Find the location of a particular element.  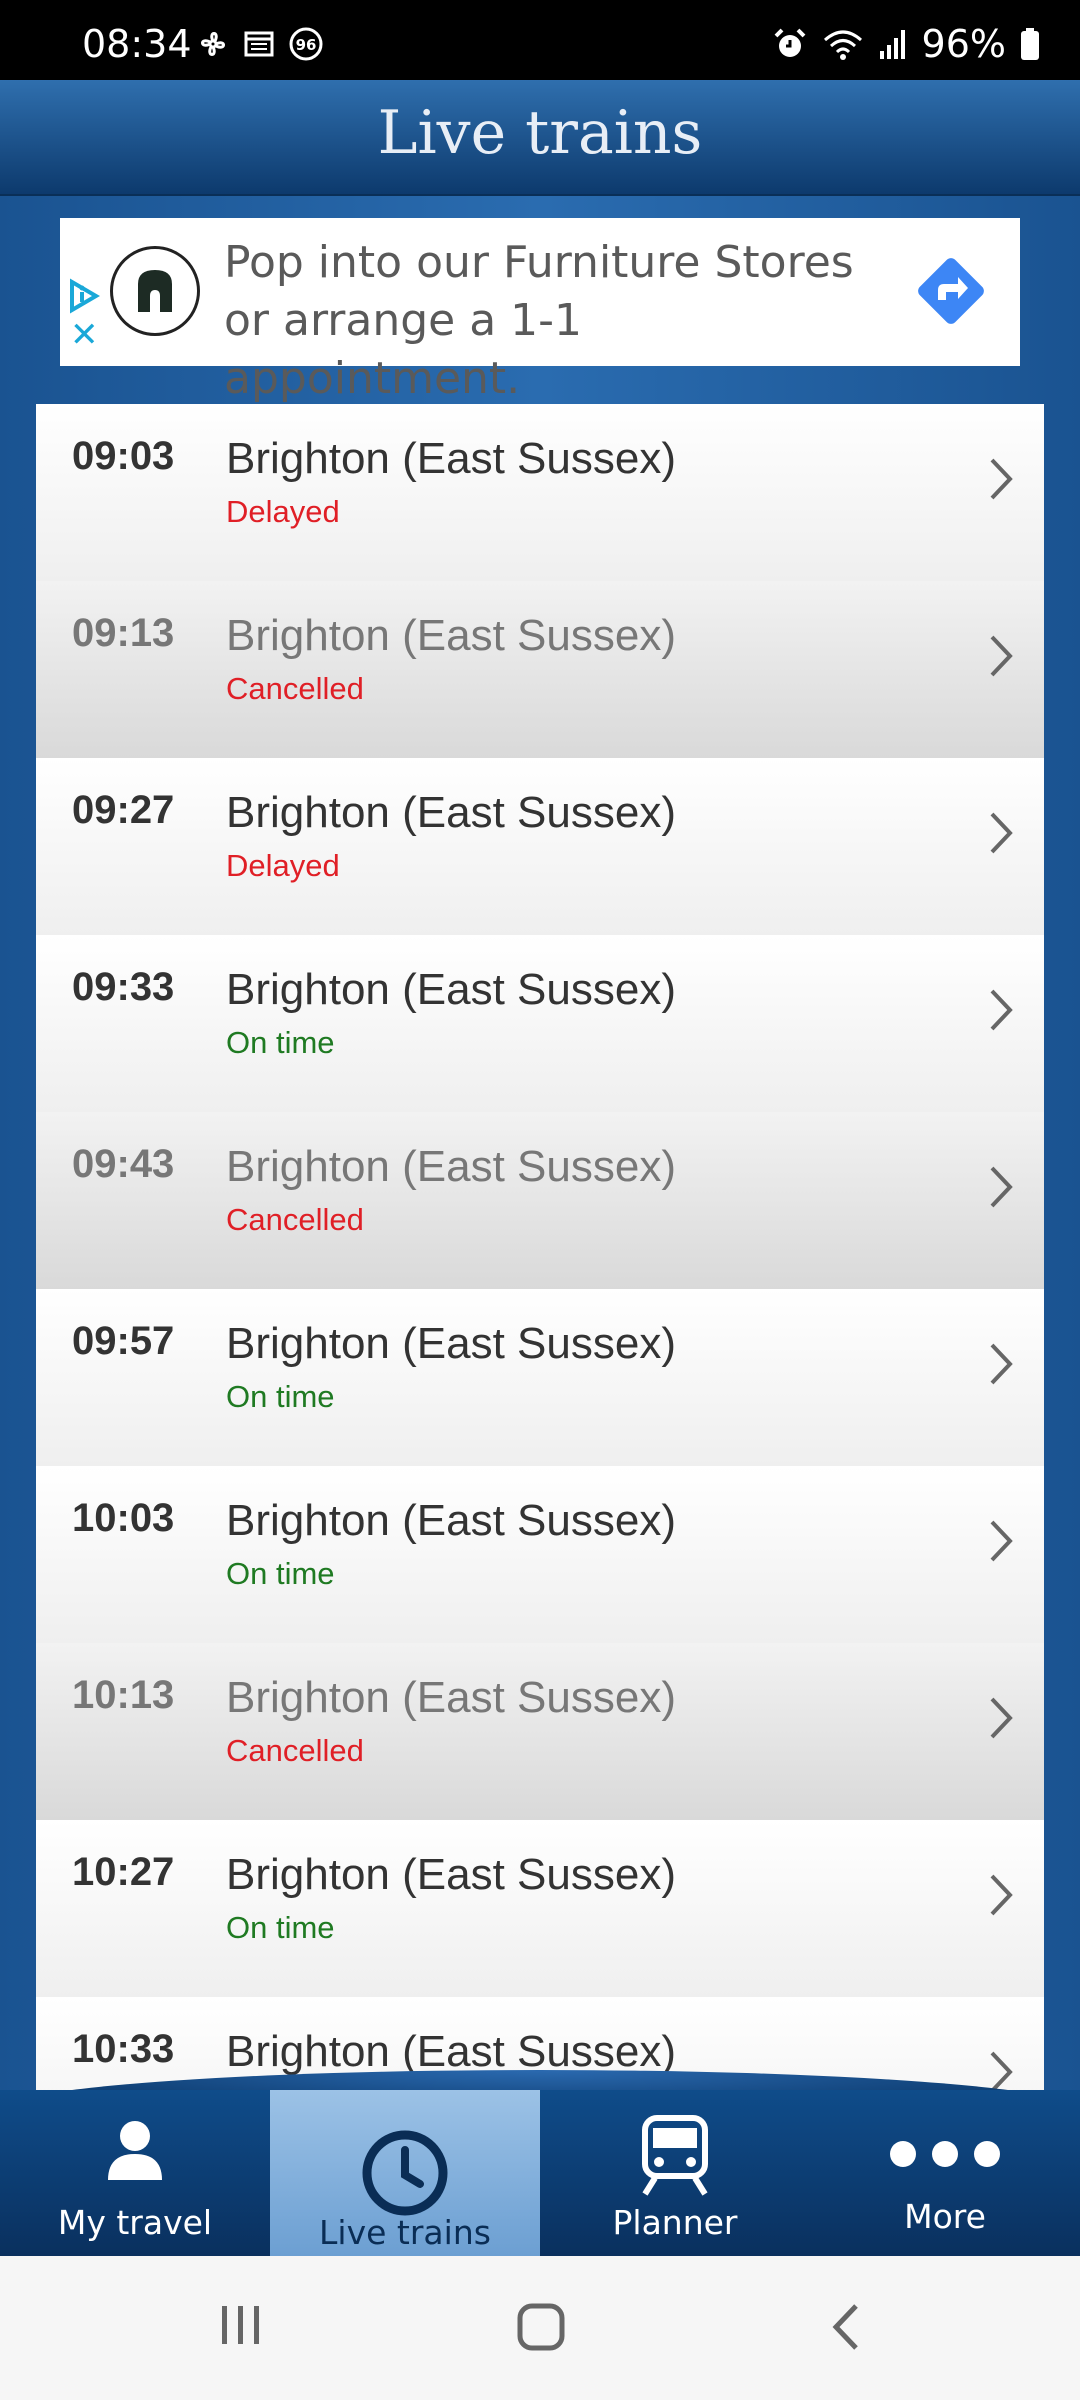

departure-time: 09:27 is located at coordinates (123, 810).